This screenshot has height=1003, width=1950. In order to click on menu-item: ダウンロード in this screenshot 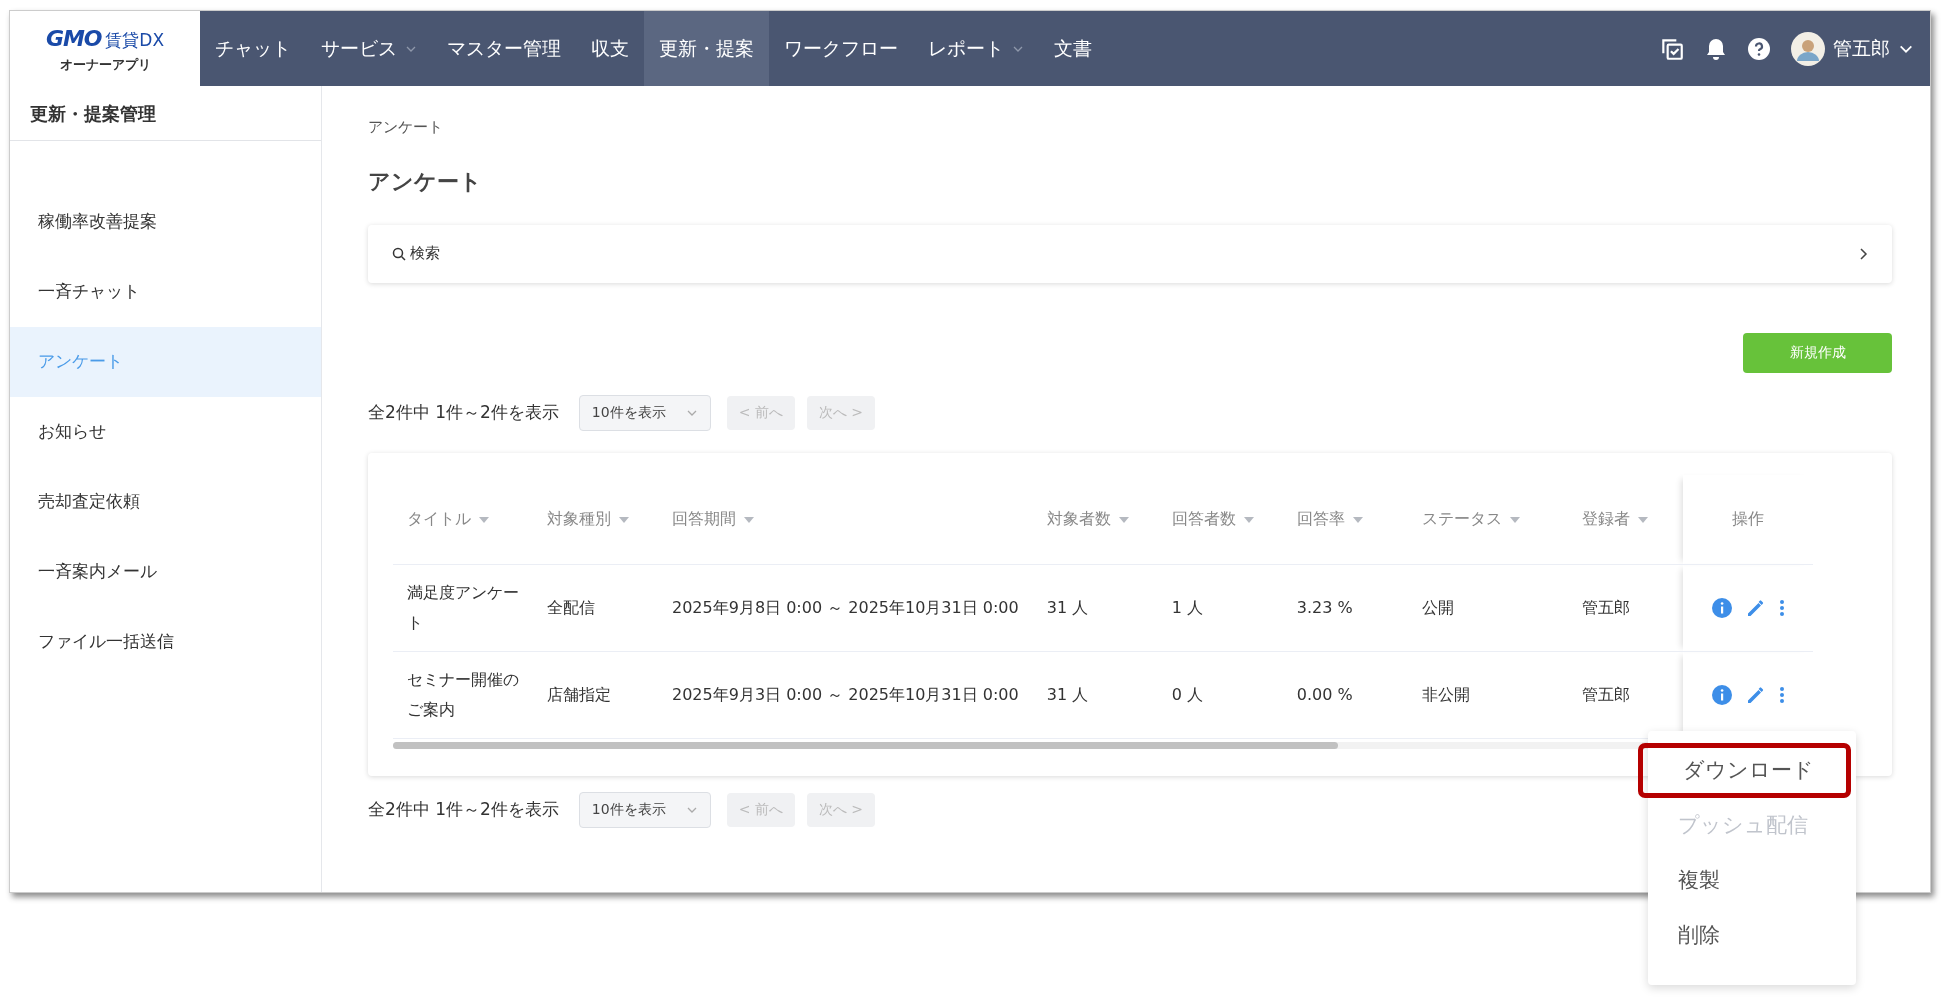, I will do `click(1744, 770)`.